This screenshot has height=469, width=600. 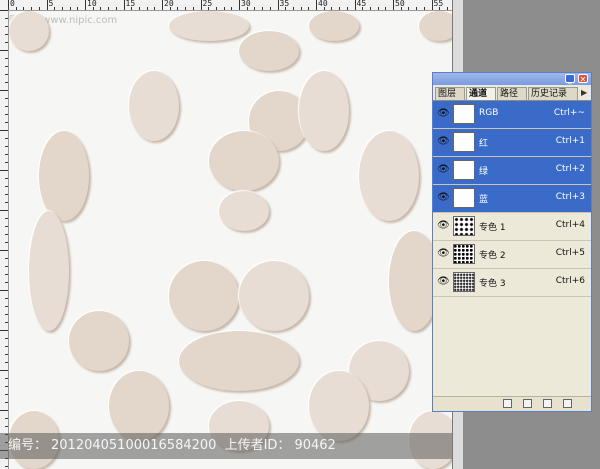 What do you see at coordinates (512, 115) in the screenshot?
I see `channel-row-rgb: 👁 RGB Ctrl+~` at bounding box center [512, 115].